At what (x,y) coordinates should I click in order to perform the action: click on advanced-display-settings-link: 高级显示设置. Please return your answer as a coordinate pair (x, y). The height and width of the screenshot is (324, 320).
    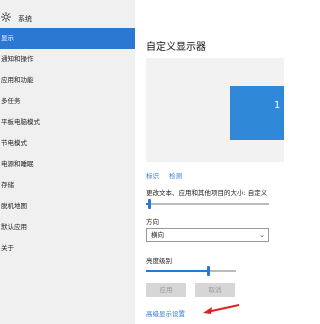
    Looking at the image, I should click on (165, 313).